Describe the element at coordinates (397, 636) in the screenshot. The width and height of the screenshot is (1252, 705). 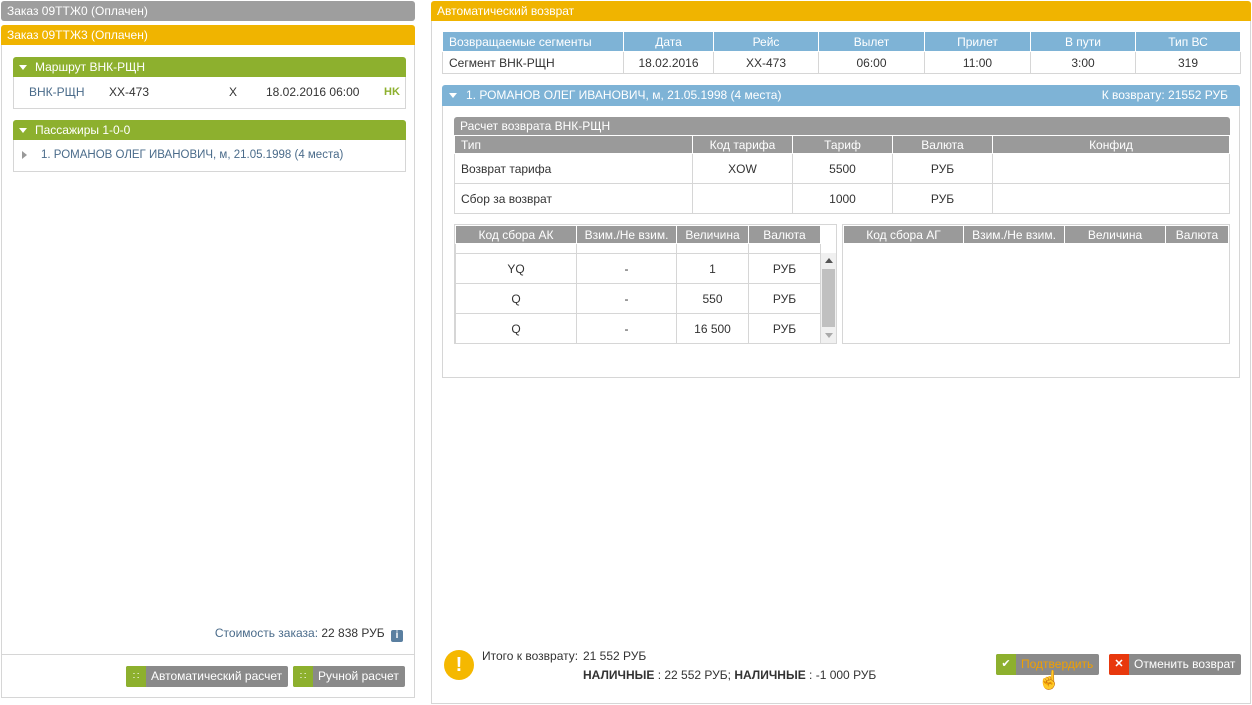
I see `info-icon: i` at that location.